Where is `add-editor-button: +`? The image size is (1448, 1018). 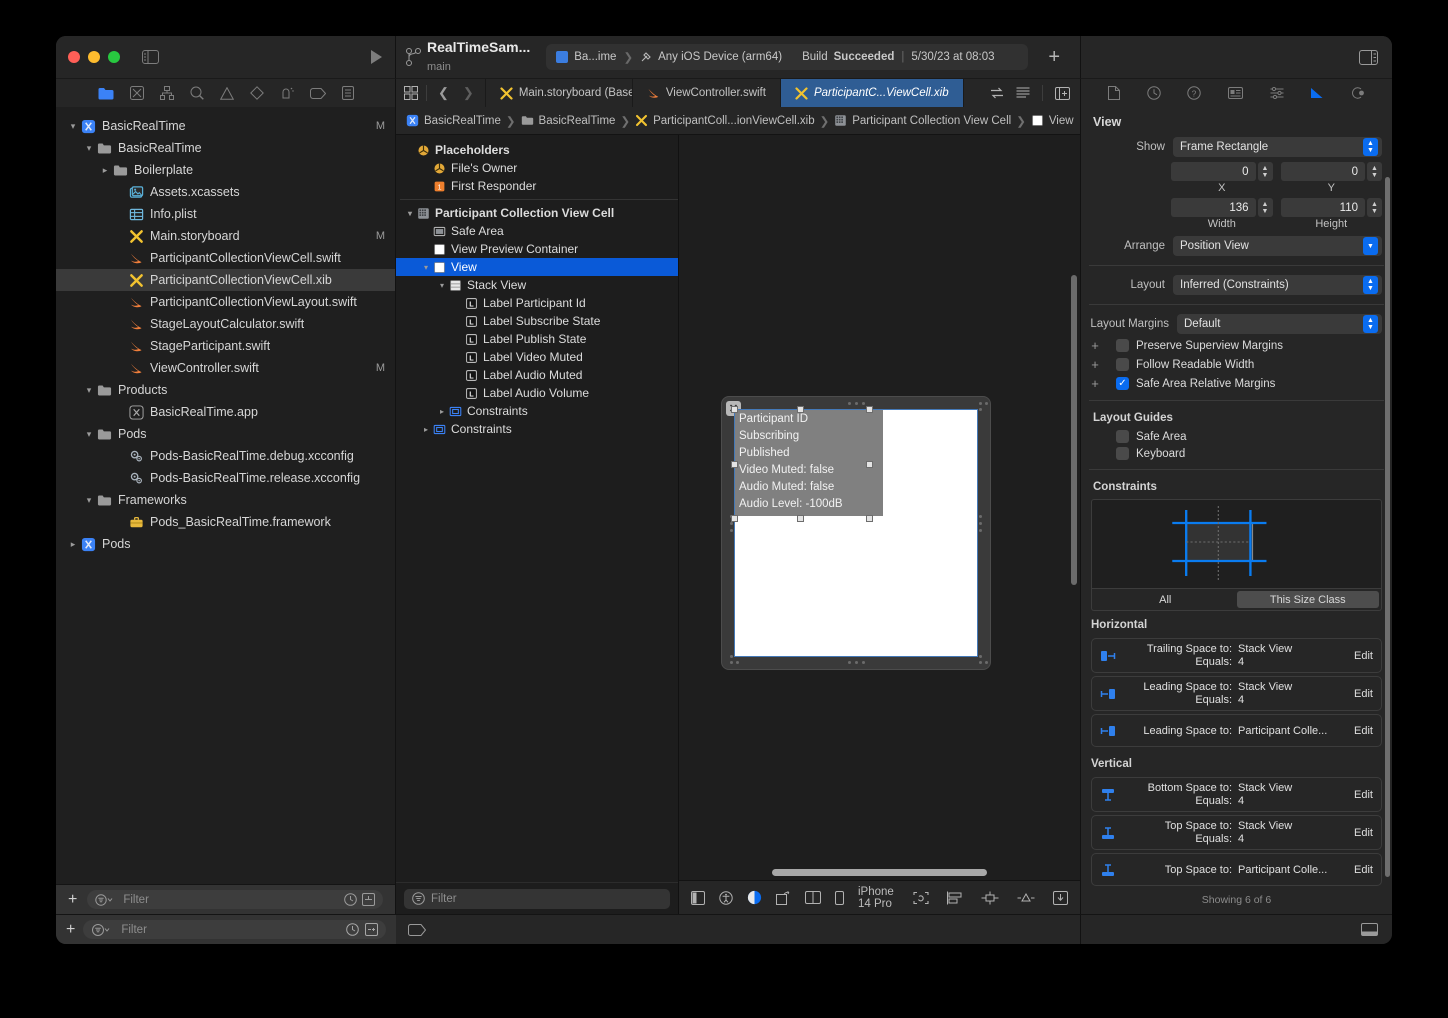
add-editor-button: + is located at coordinates (1054, 57).